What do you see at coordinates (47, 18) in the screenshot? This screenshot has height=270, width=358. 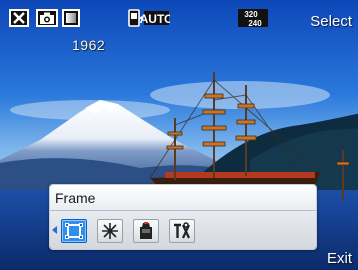 I see `camera-mode-icon` at bounding box center [47, 18].